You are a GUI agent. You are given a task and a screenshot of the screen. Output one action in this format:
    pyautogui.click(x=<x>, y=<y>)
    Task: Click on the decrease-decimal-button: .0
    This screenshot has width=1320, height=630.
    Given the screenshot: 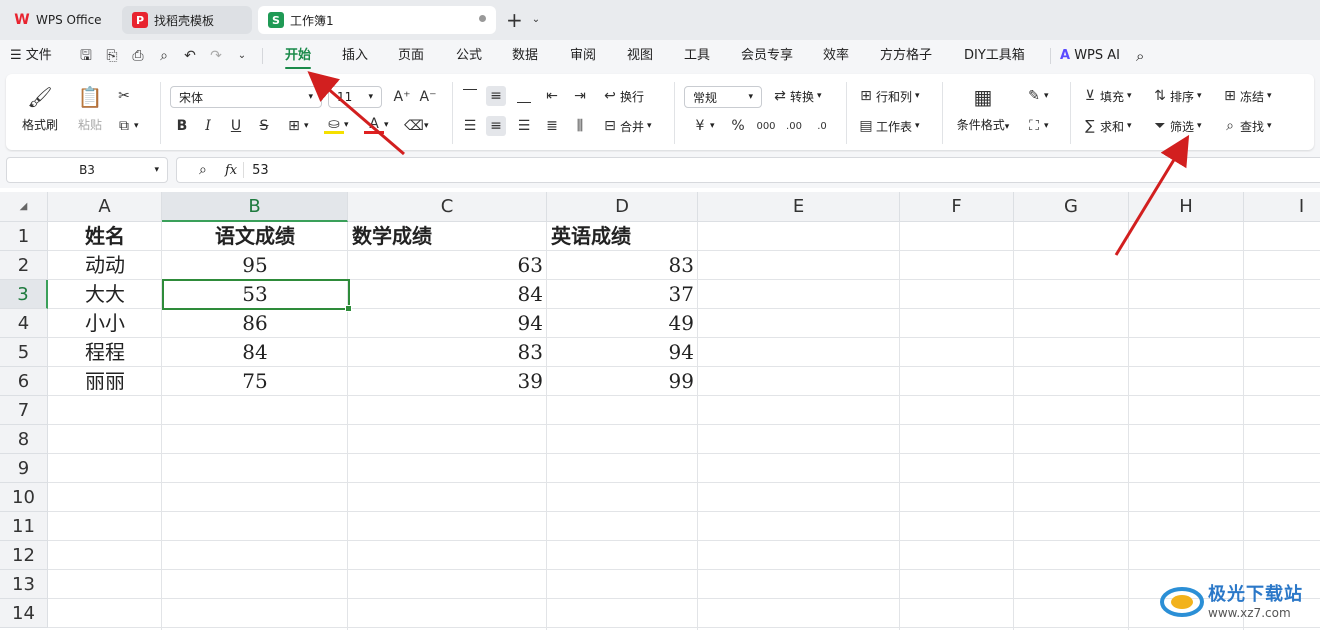 What is the action you would take?
    pyautogui.click(x=822, y=126)
    